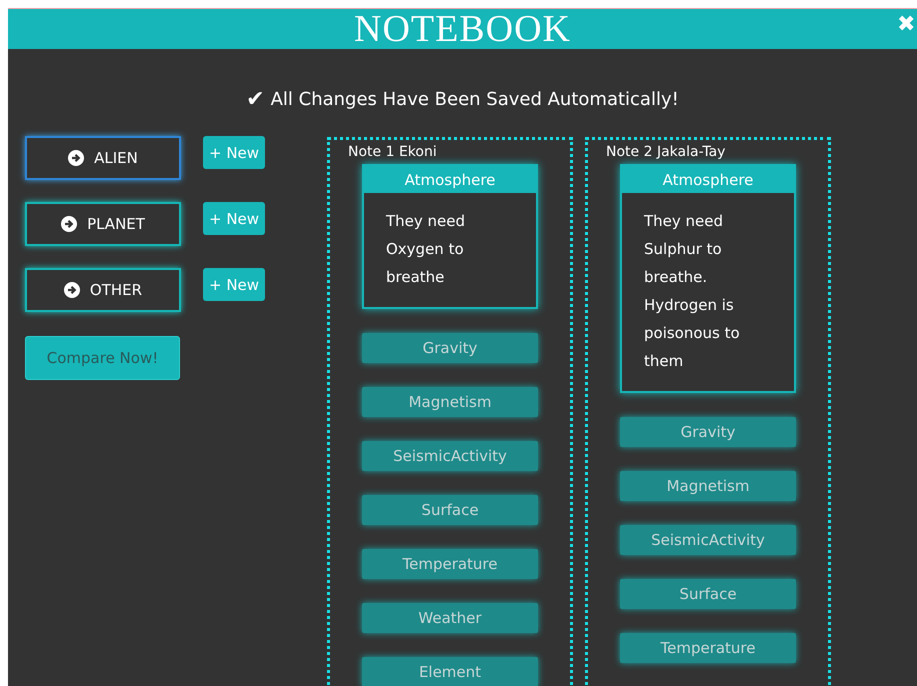  What do you see at coordinates (392, 152) in the screenshot?
I see `note-title: Note 1 Ekoni` at bounding box center [392, 152].